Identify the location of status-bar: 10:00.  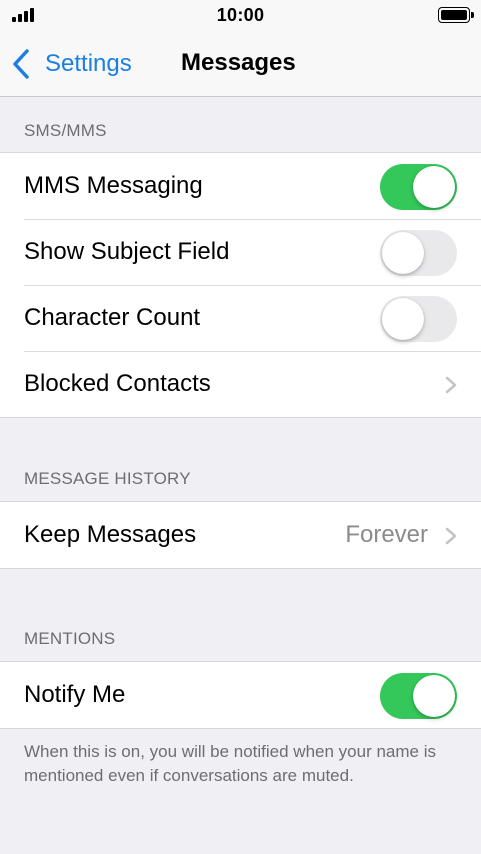
(240, 16).